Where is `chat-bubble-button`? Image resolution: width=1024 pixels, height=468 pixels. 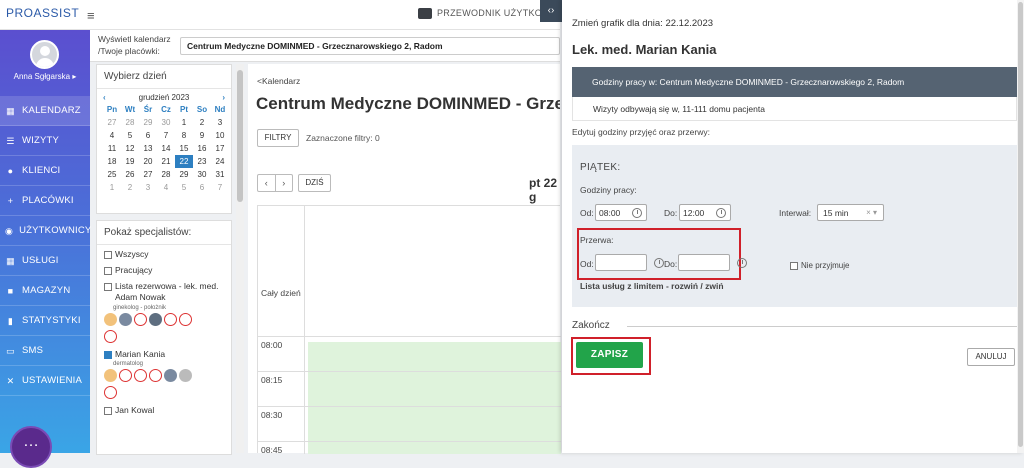
chat-bubble-button is located at coordinates (31, 447).